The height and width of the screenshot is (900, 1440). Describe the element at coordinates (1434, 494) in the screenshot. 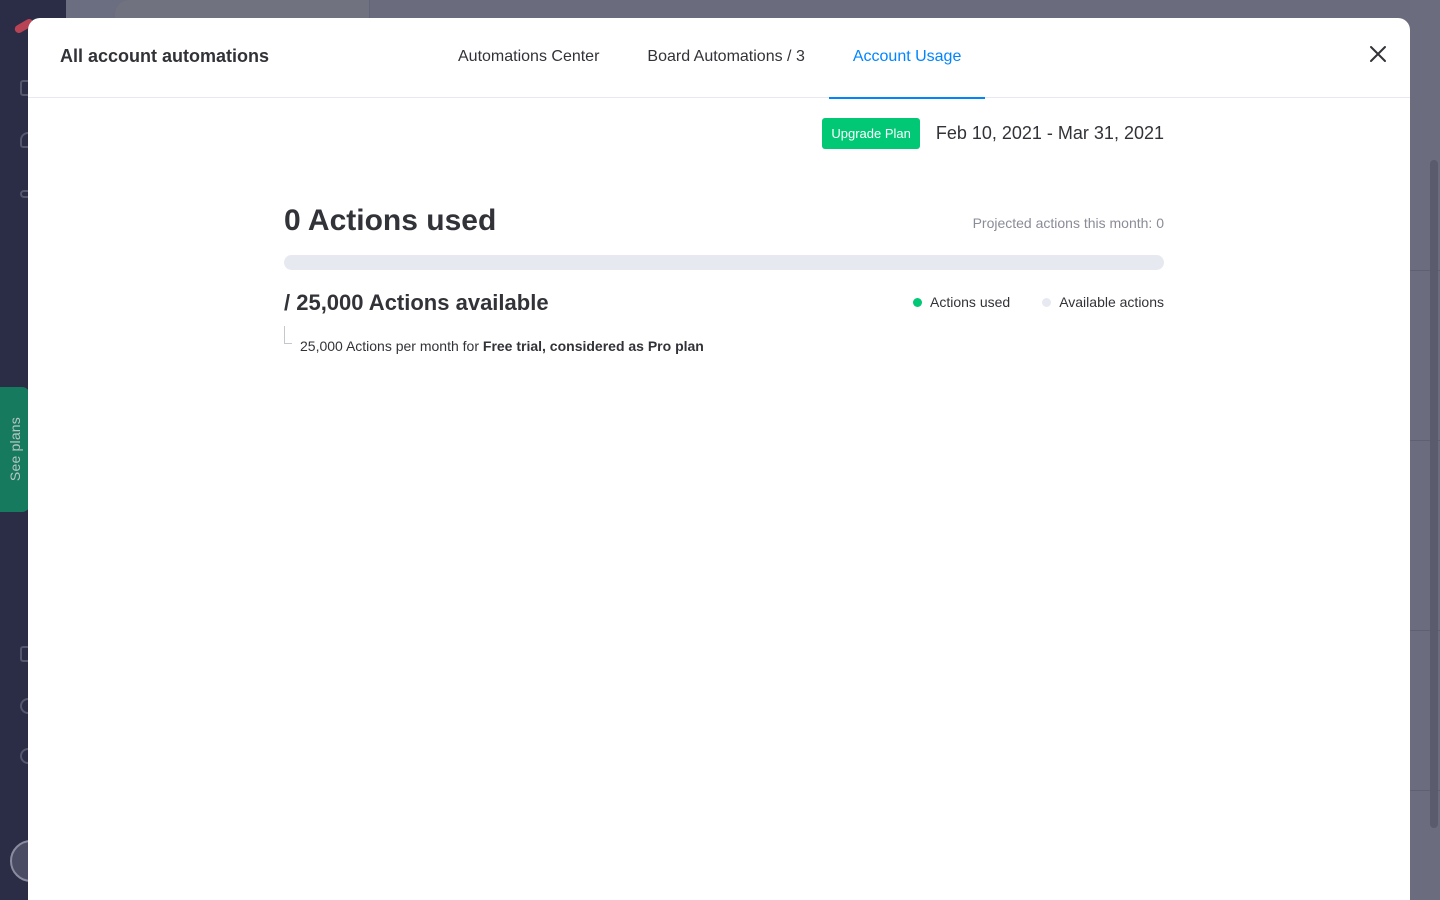

I see `background-scrollbar` at that location.